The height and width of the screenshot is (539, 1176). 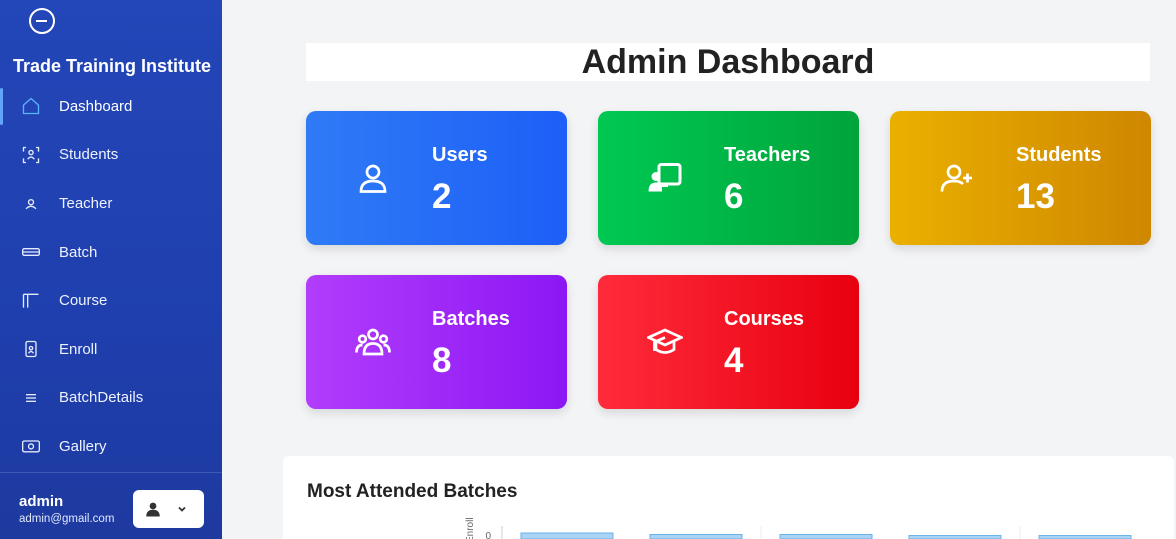 I want to click on page-header: Admin Dashboard, so click(x=728, y=62).